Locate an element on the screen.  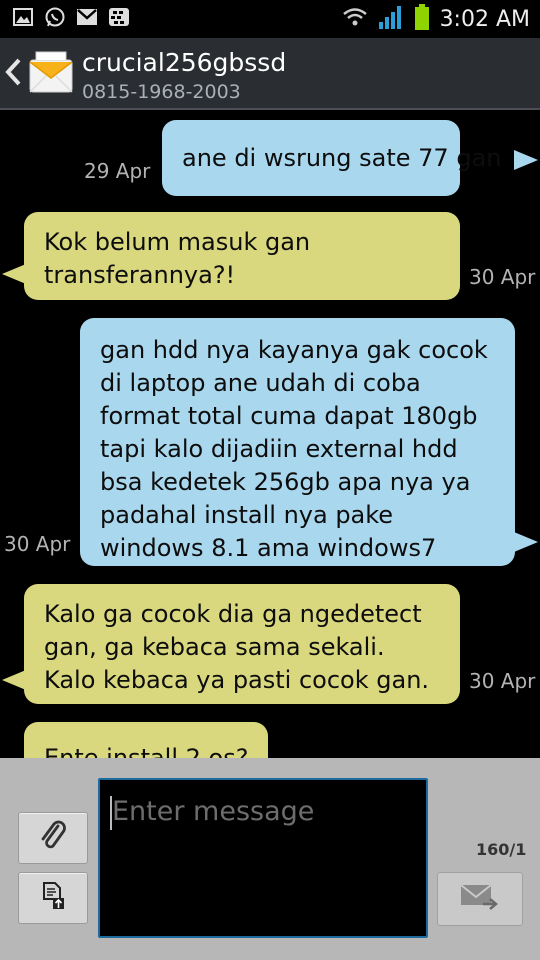
message-bubble-received: Kok belum masuk gan transferannya?! is located at coordinates (242, 256).